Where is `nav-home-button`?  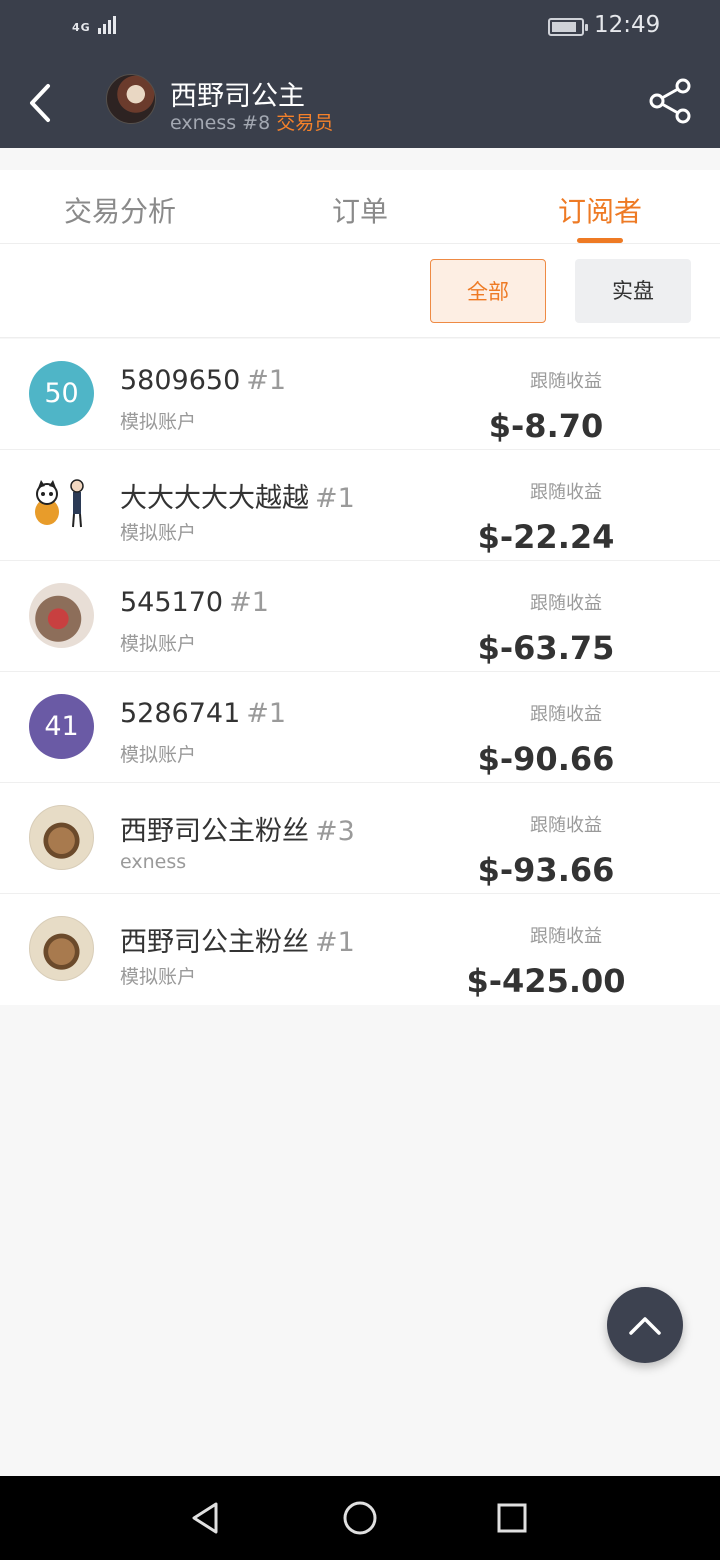
nav-home-button is located at coordinates (360, 1518).